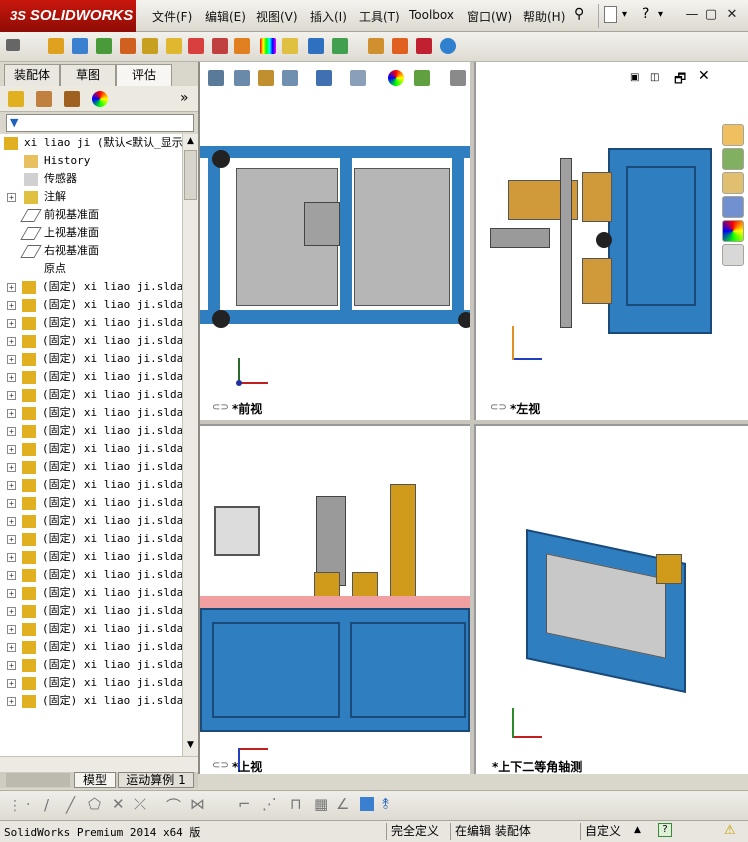  What do you see at coordinates (196, 46) in the screenshot?
I see `interference-icon` at bounding box center [196, 46].